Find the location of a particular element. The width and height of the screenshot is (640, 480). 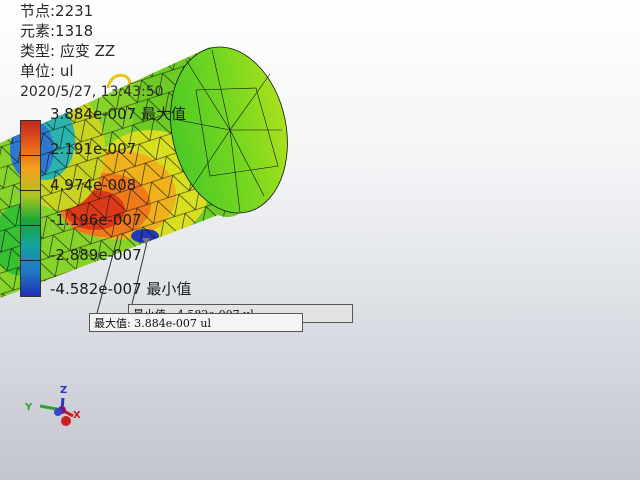

legend-label: 4.974e-008 is located at coordinates (93, 185).